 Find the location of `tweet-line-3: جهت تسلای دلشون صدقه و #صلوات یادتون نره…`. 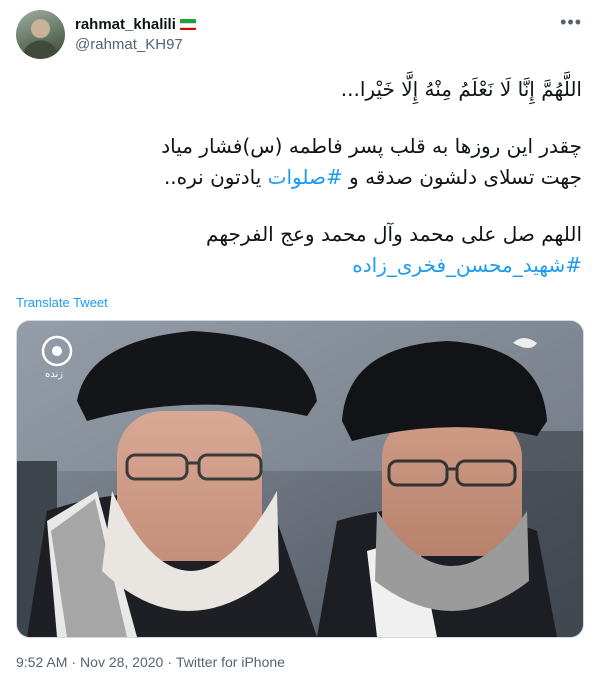

tweet-line-3: جهت تسلای دلشون صدقه و #صلوات یادتون نره… is located at coordinates (299, 177).